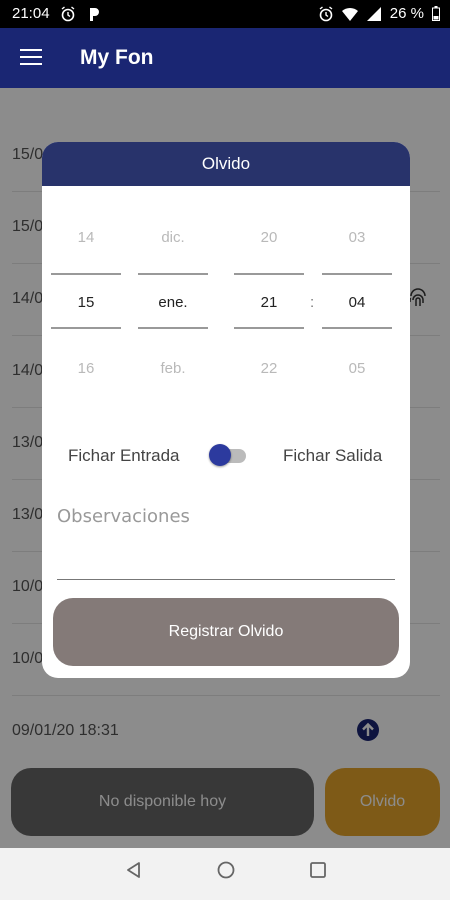 Image resolution: width=450 pixels, height=900 pixels. I want to click on hour-selected: 21, so click(269, 302).